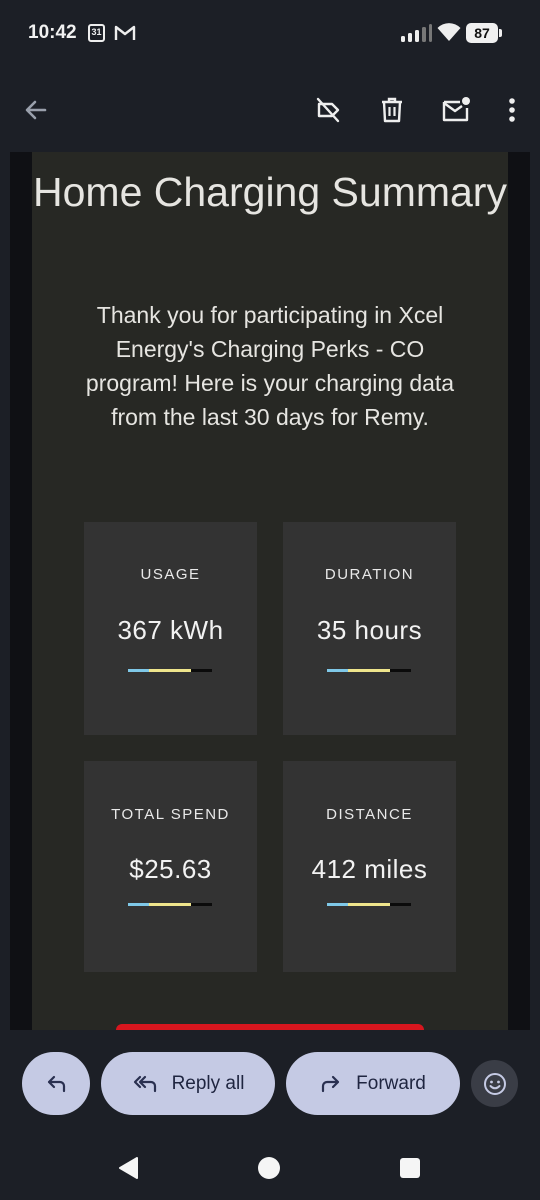  What do you see at coordinates (369, 574) in the screenshot?
I see `stat-label: DURATION` at bounding box center [369, 574].